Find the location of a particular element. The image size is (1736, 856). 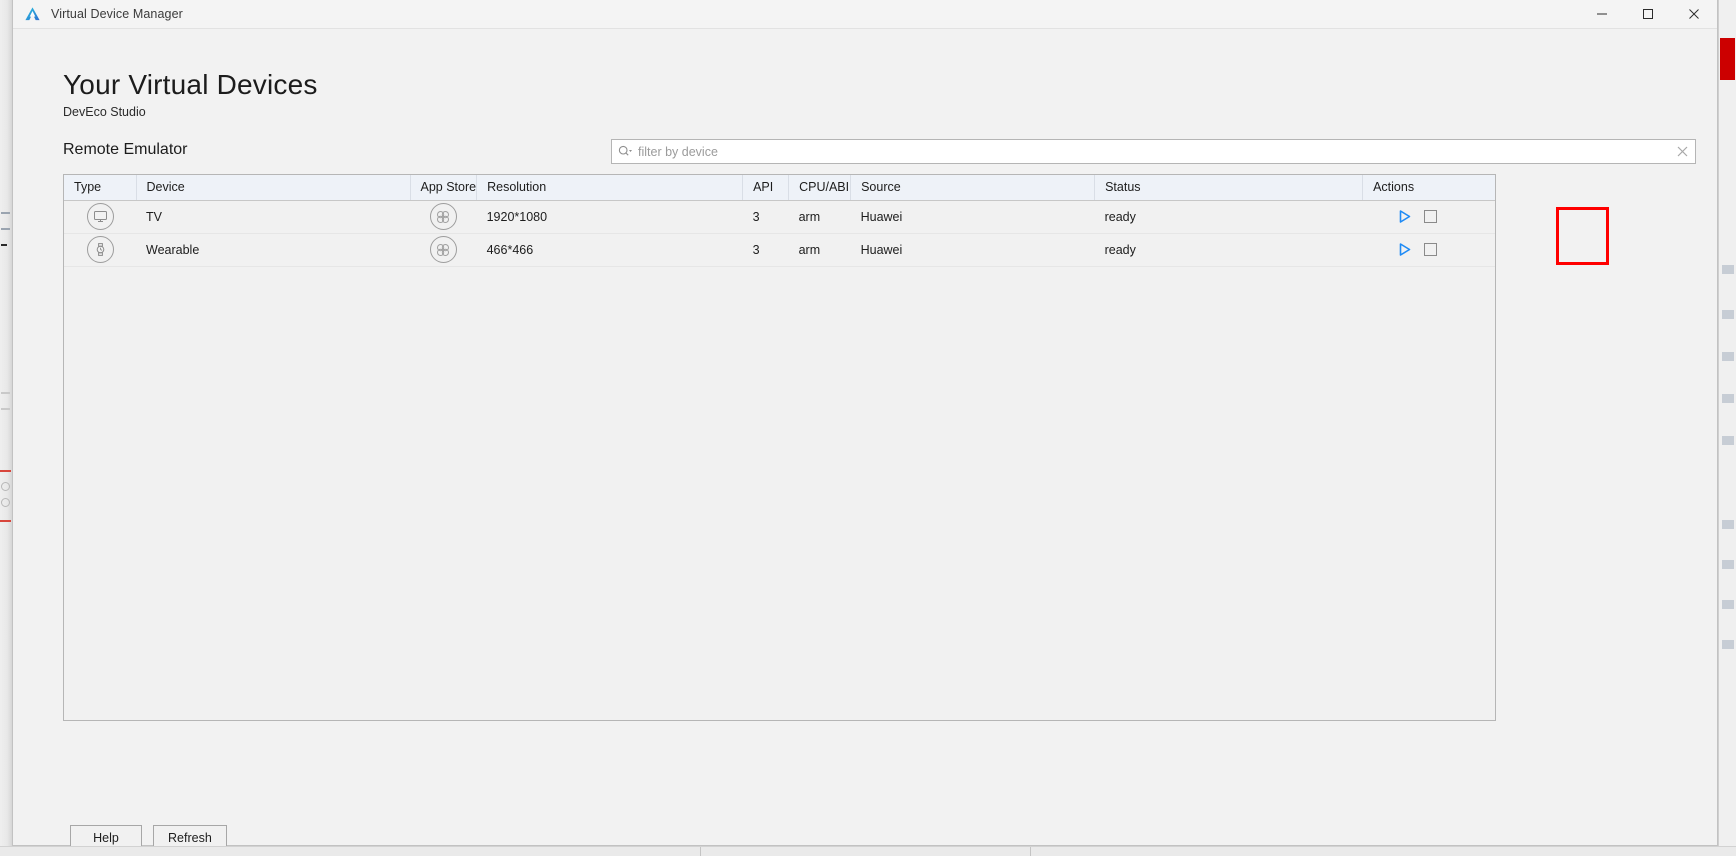

column-header-actions: Actions is located at coordinates (1428, 188).